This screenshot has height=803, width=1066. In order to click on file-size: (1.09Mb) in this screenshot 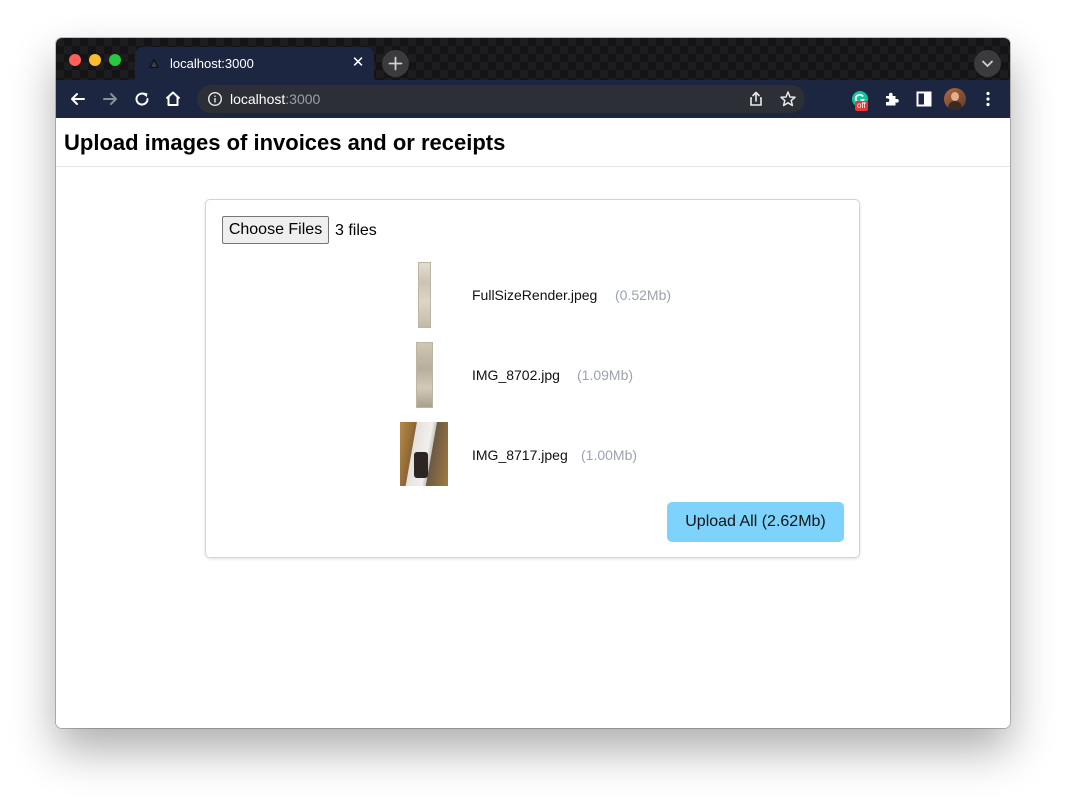, I will do `click(605, 375)`.